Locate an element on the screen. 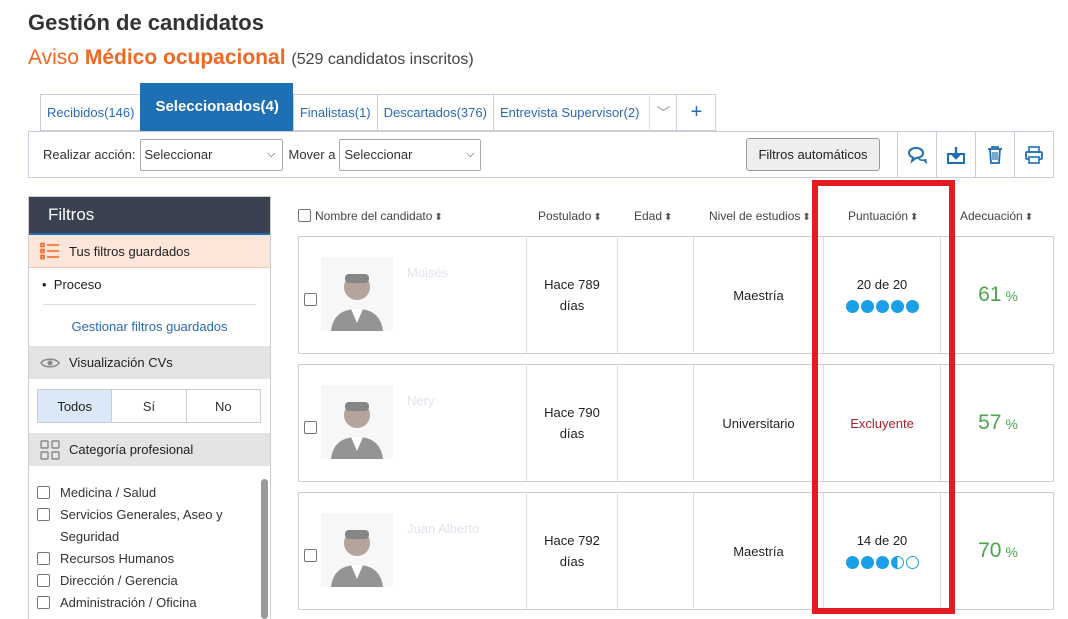  list-icon is located at coordinates (50, 251).